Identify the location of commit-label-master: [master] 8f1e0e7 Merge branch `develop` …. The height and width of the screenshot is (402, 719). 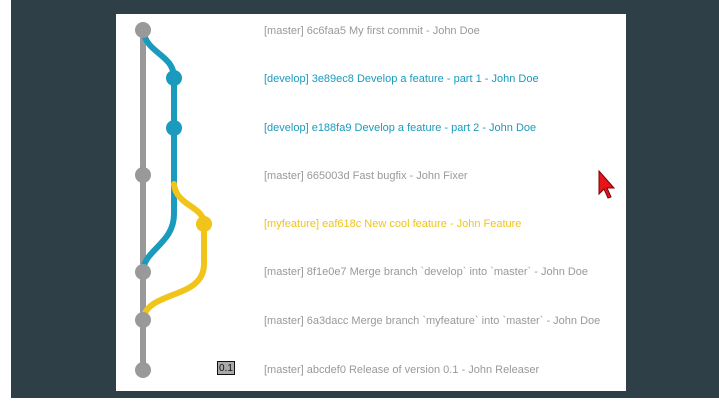
(426, 272).